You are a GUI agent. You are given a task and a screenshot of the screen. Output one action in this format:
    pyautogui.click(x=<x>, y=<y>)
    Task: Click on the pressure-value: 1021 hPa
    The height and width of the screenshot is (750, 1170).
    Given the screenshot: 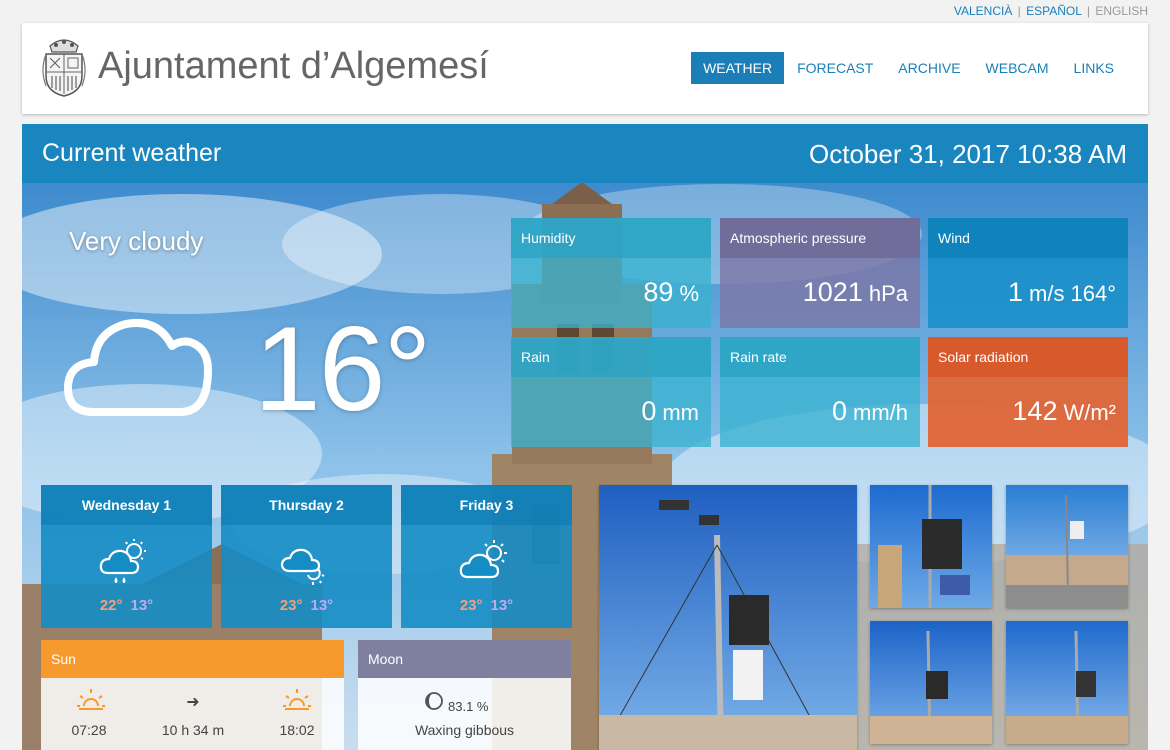 What is the action you would take?
    pyautogui.click(x=855, y=292)
    